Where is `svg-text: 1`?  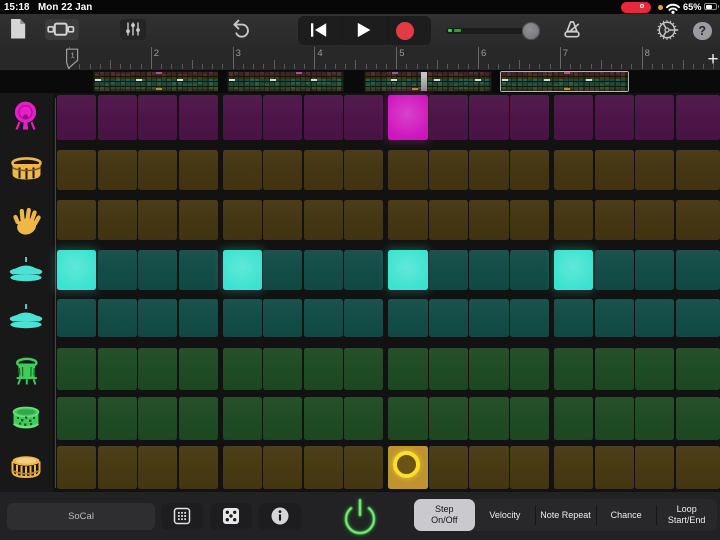 svg-text: 1 is located at coordinates (72, 54).